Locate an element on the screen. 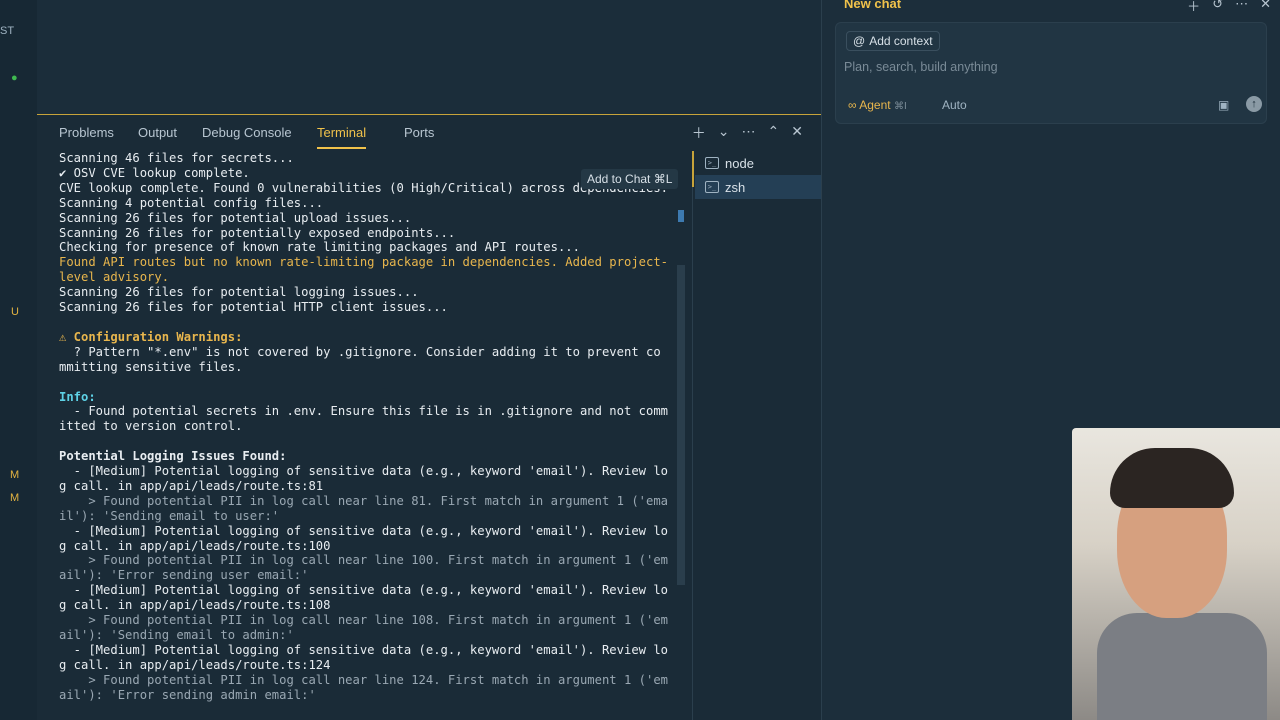 The image size is (1280, 720). history-icon: ↺ is located at coordinates (1217, 7).